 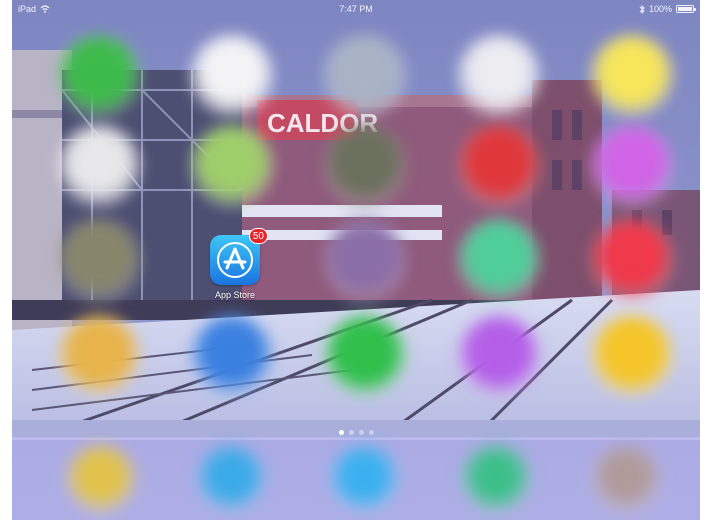 I want to click on bluetooth-icon, so click(x=642, y=9).